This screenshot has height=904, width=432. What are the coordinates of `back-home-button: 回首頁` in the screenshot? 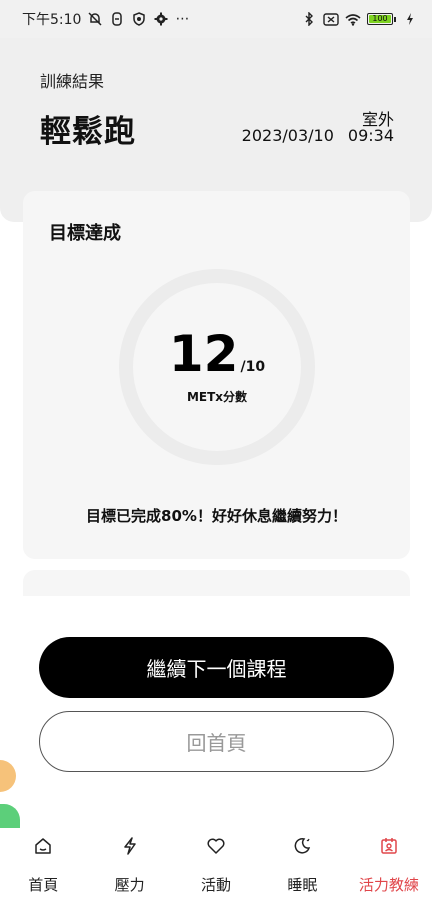 It's located at (216, 741).